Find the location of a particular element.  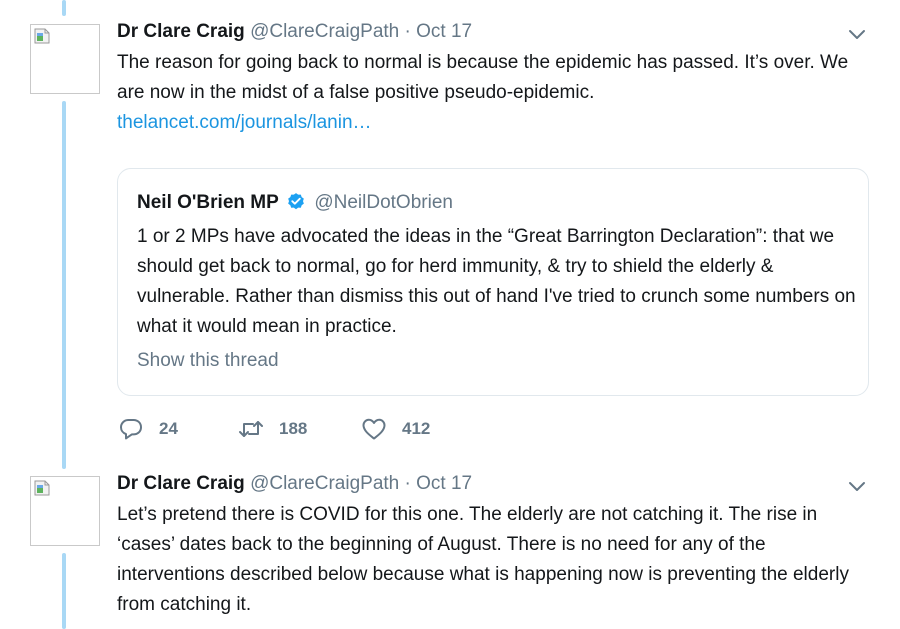

retweet-icon is located at coordinates (251, 429).